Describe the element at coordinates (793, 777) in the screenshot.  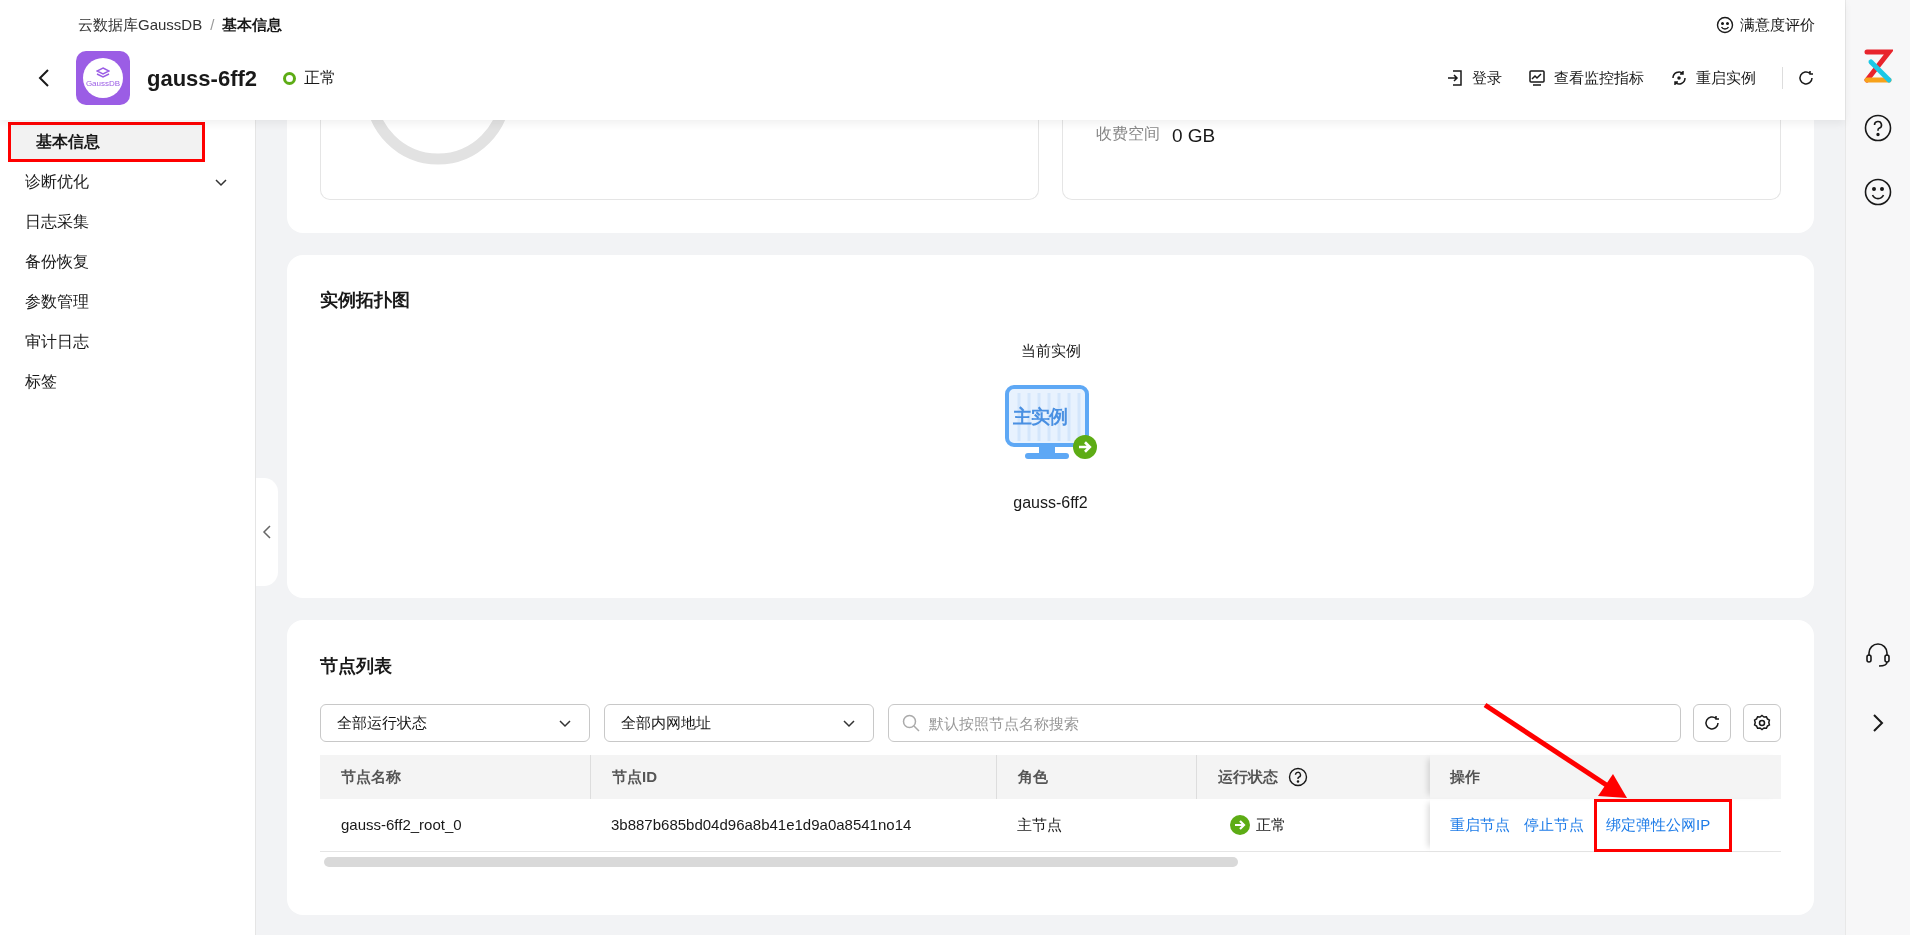
I see `column-header: 节点ID` at that location.